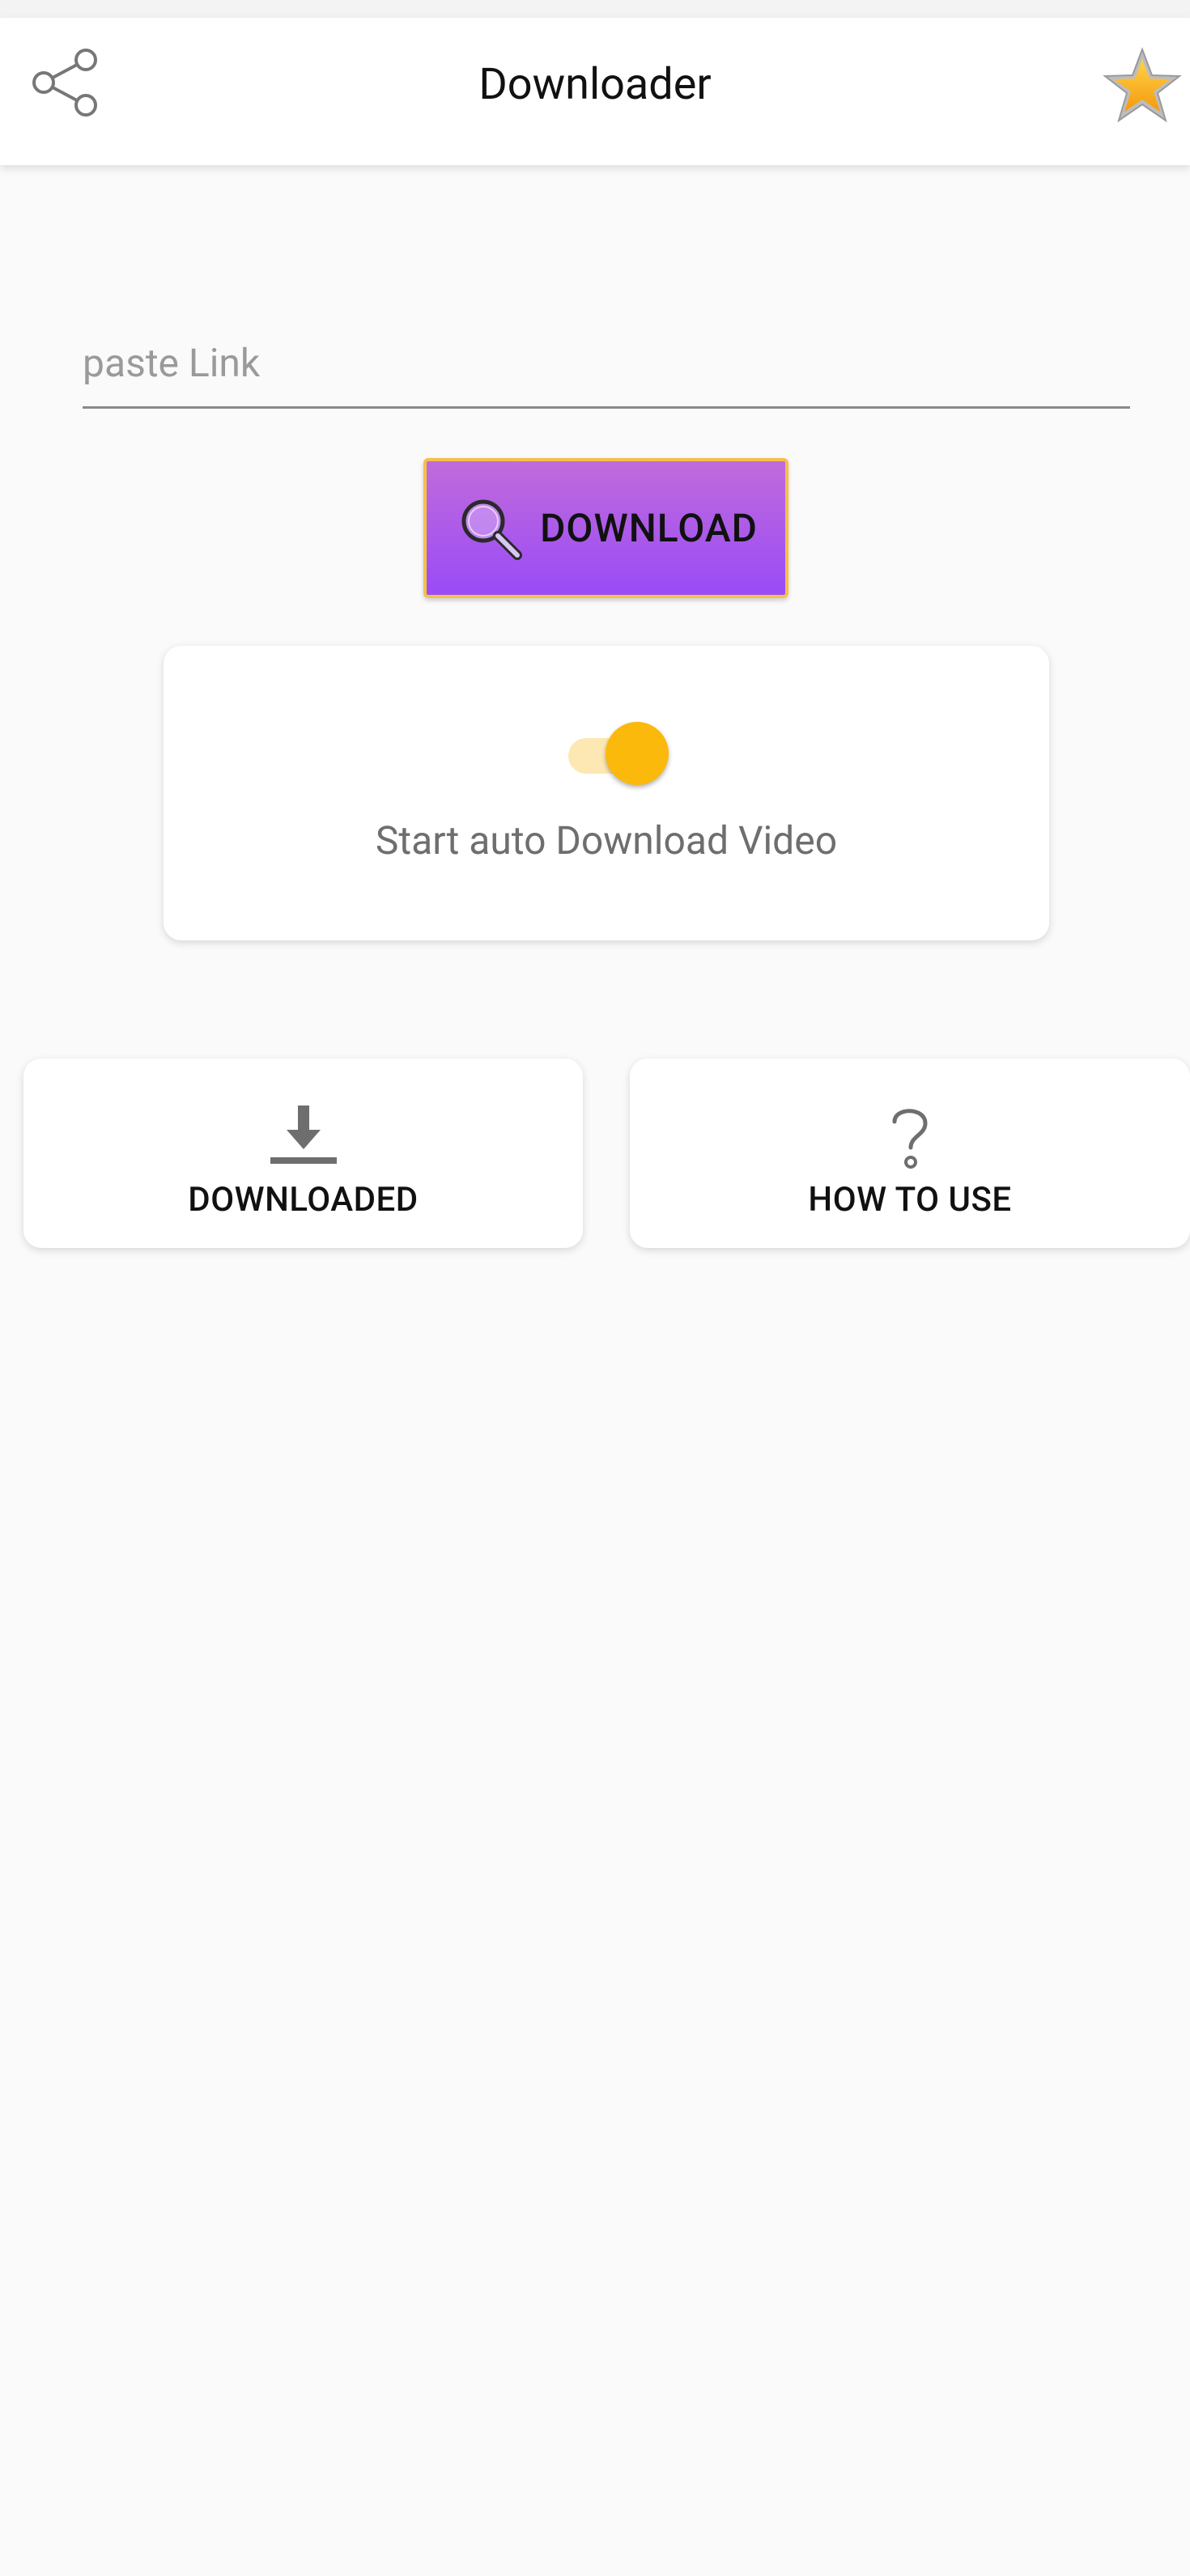  I want to click on link-input, so click(606, 359).